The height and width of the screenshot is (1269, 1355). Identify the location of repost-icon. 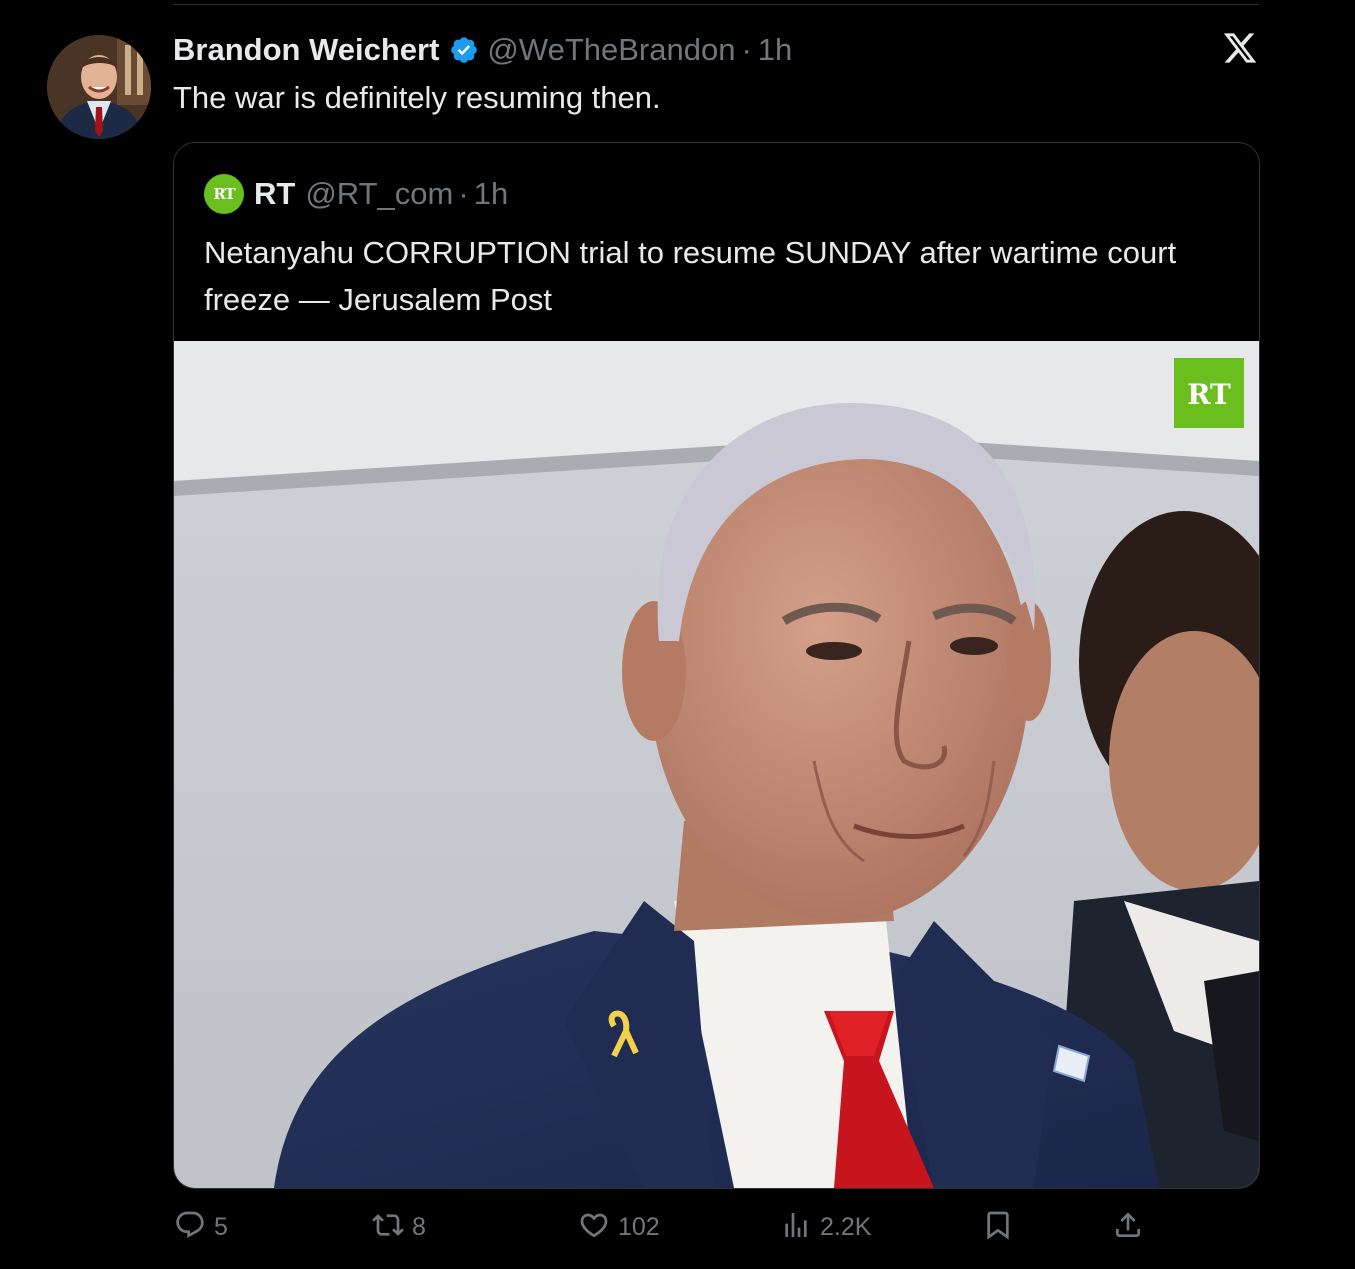
(388, 1227).